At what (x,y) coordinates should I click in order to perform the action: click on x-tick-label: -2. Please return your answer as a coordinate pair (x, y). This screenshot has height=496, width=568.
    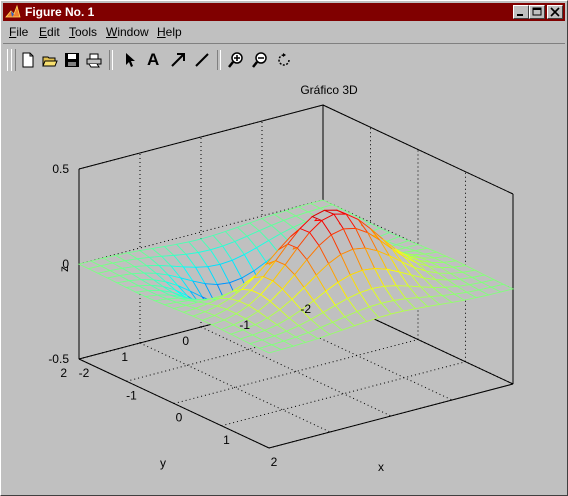
    Looking at the image, I should click on (84, 373).